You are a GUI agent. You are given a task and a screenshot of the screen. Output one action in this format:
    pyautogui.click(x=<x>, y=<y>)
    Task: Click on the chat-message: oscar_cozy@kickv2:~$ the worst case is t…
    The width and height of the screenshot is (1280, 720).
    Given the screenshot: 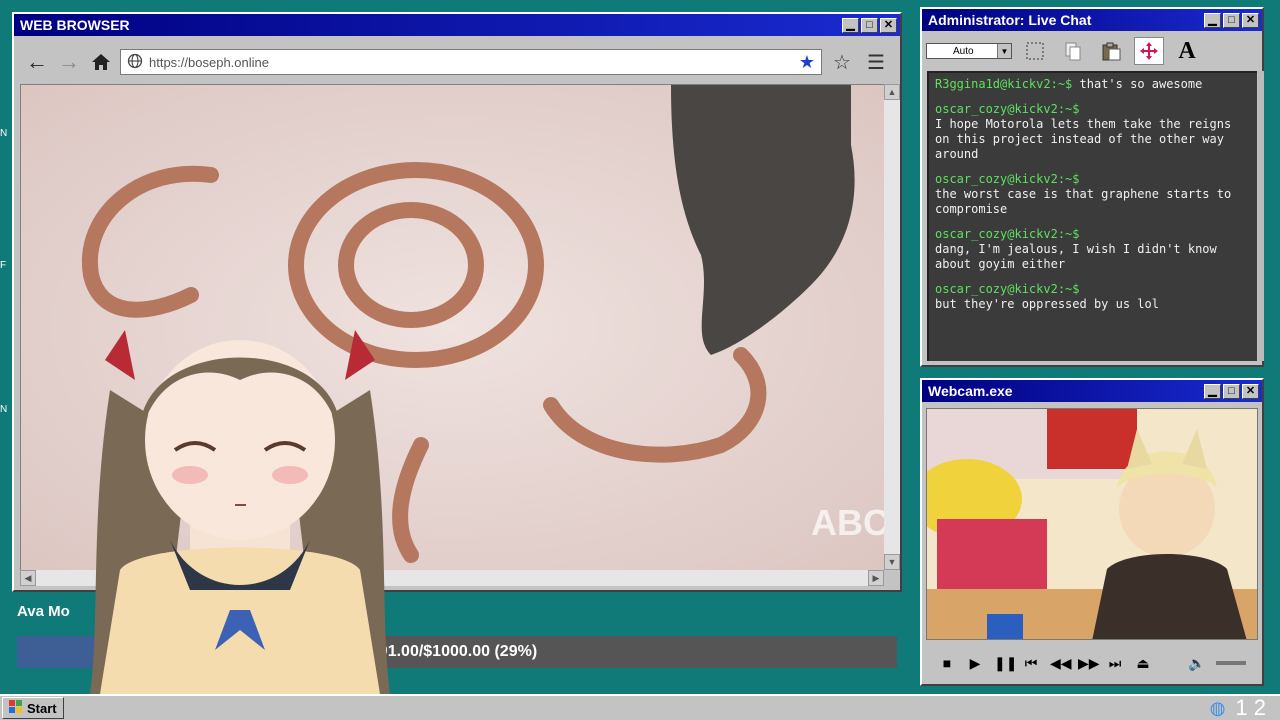 What is the action you would take?
    pyautogui.click(x=1093, y=194)
    